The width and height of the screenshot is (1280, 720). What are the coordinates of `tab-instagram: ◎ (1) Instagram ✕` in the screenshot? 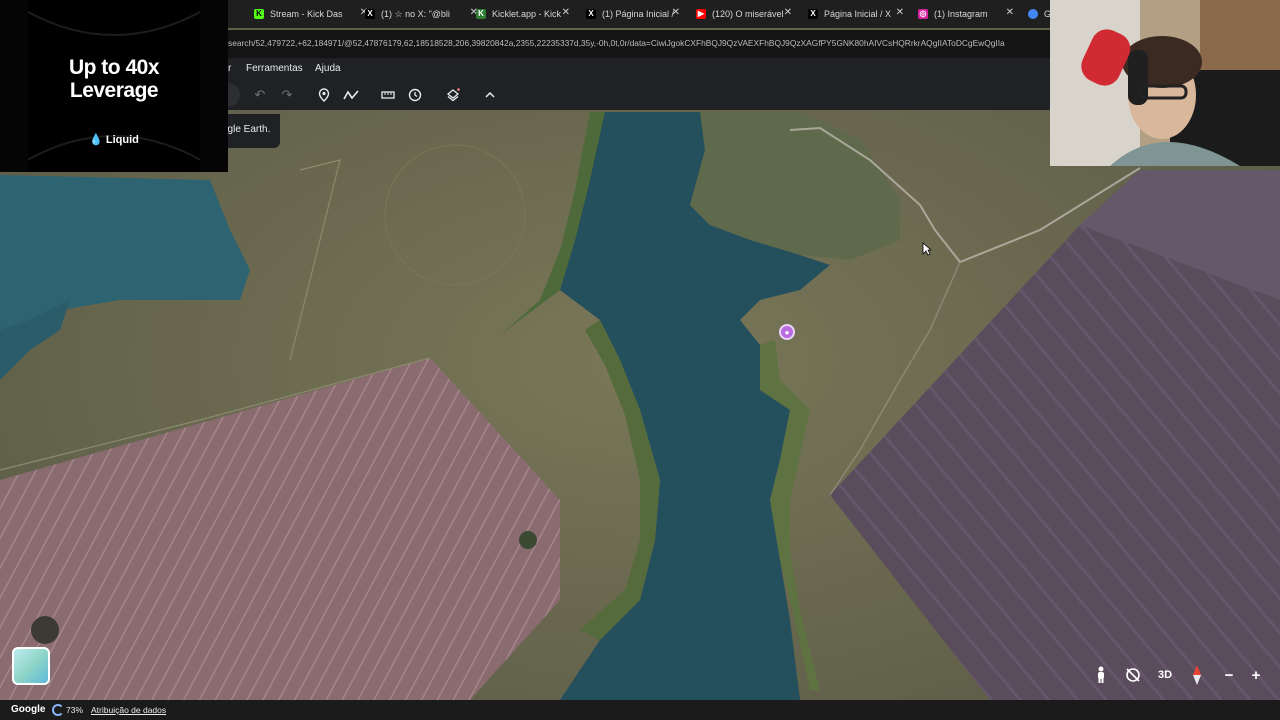 It's located at (966, 14).